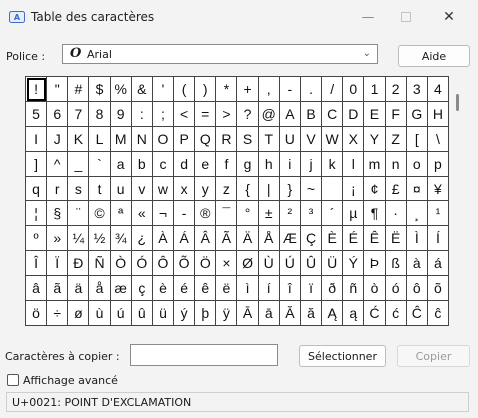 Image resolution: width=478 pixels, height=418 pixels. Describe the element at coordinates (163, 264) in the screenshot. I see `character-cell: Ô` at that location.